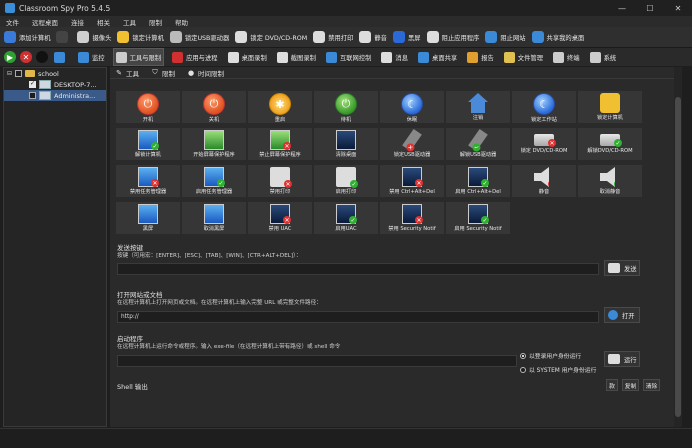 The height and width of the screenshot is (448, 692). I want to click on red-stop-icon: ✕, so click(26, 57).